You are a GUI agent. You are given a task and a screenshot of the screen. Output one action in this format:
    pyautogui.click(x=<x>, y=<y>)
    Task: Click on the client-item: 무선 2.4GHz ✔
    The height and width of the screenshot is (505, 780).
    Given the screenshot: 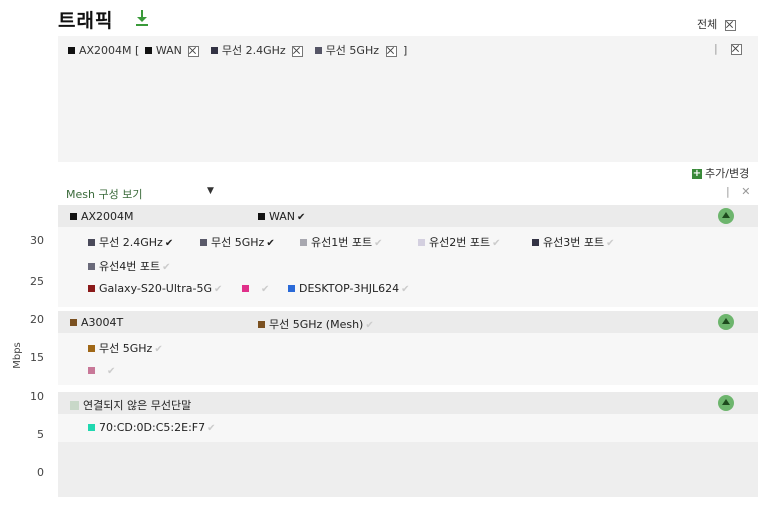 What is the action you would take?
    pyautogui.click(x=130, y=242)
    